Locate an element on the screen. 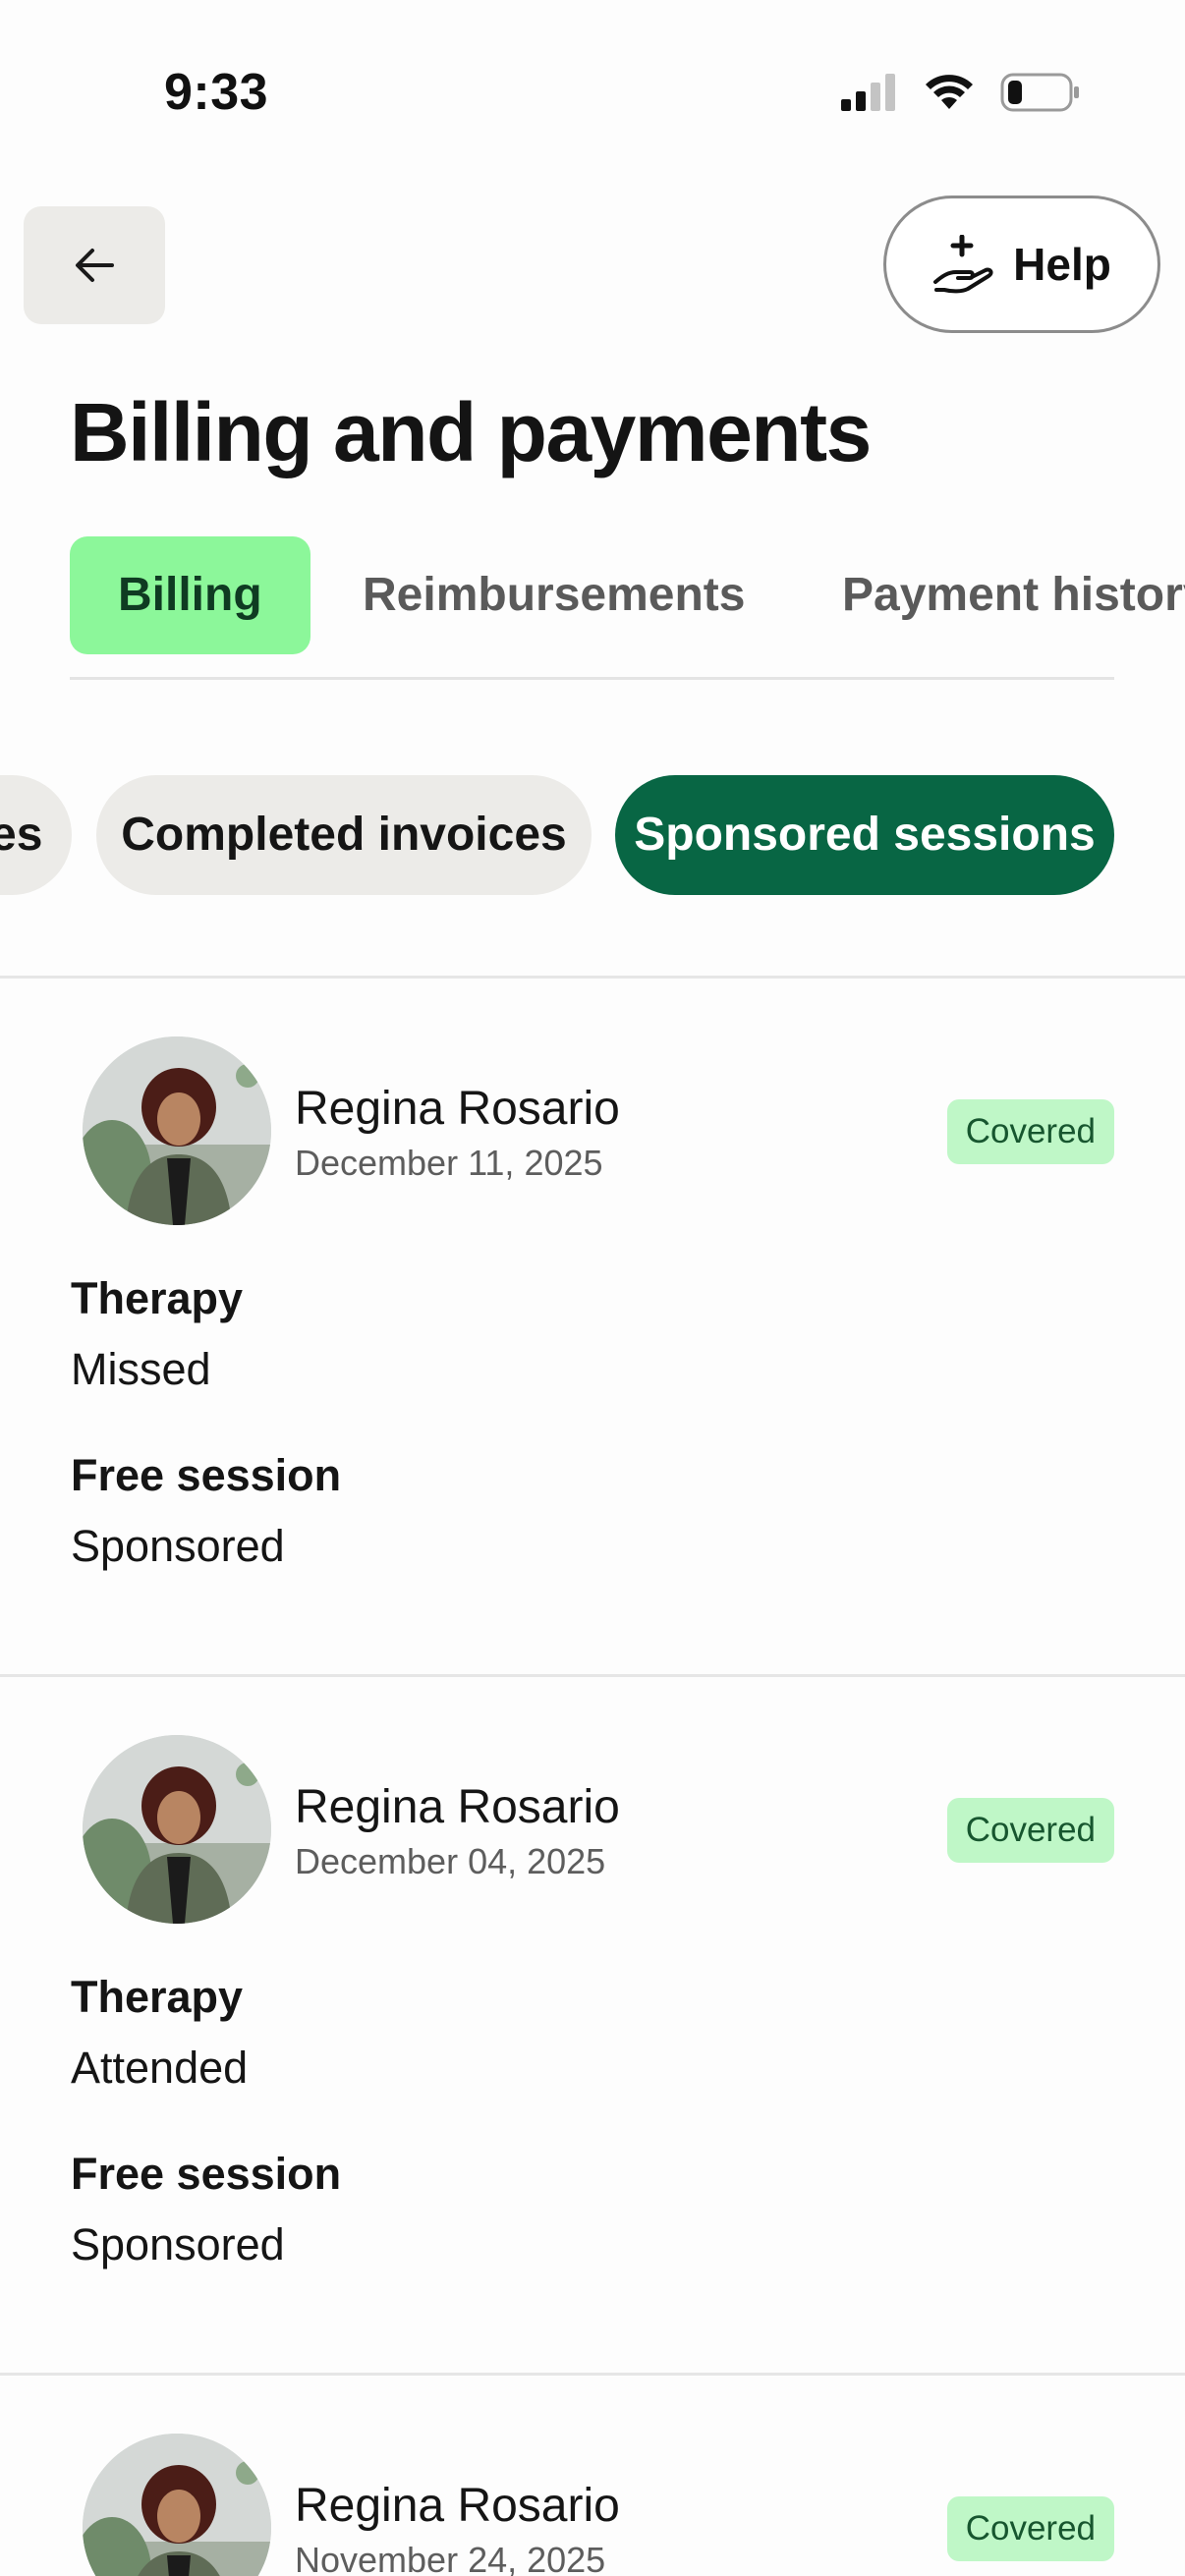  battery-icon is located at coordinates (1040, 92).